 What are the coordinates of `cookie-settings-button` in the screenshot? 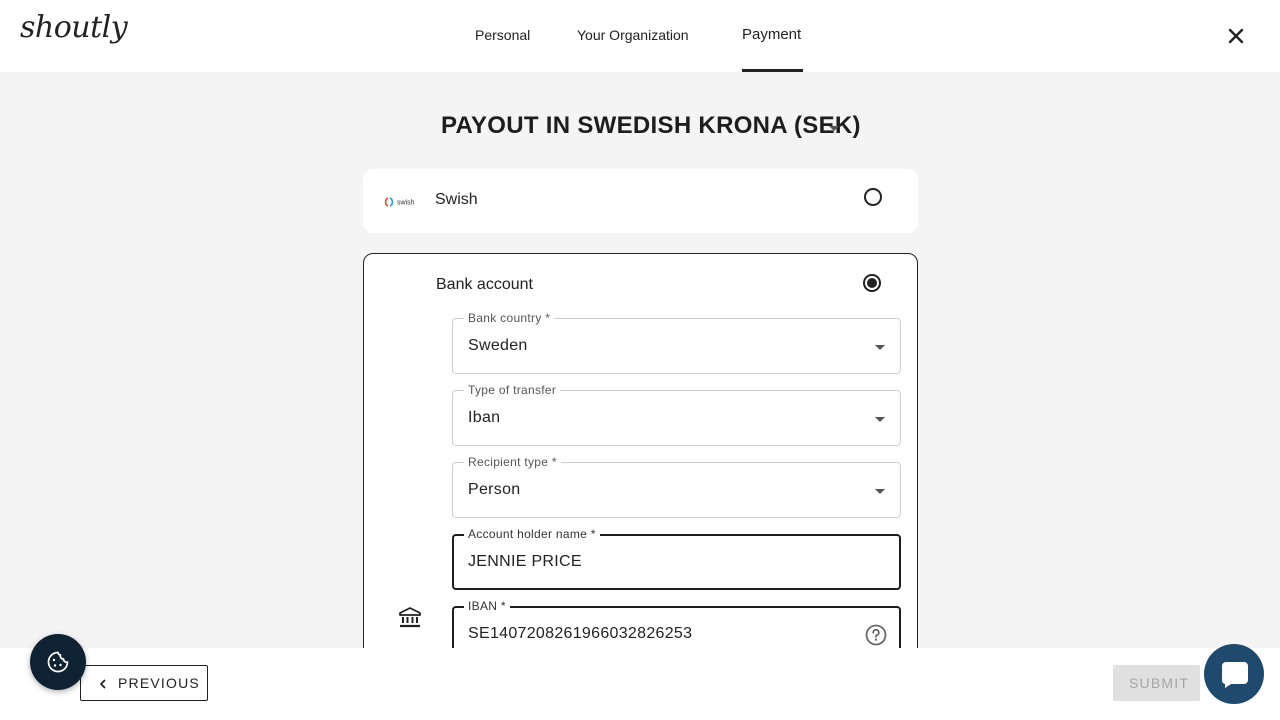 It's located at (58, 662).